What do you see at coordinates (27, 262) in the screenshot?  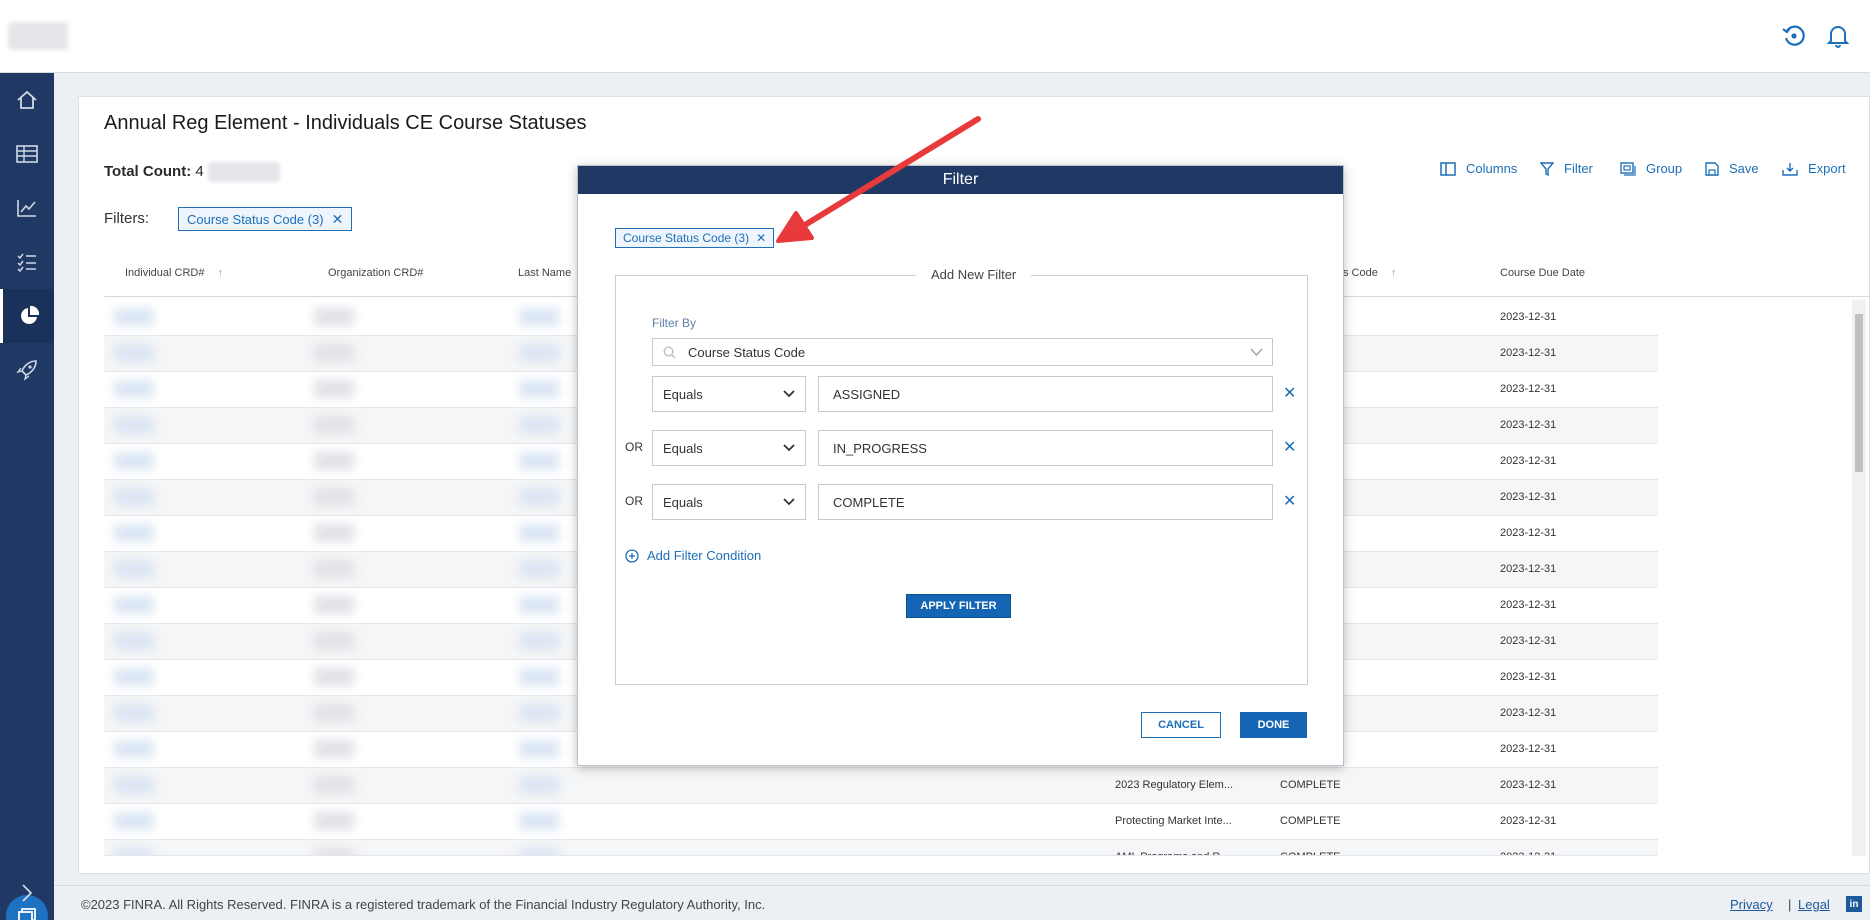 I see `checklist-icon` at bounding box center [27, 262].